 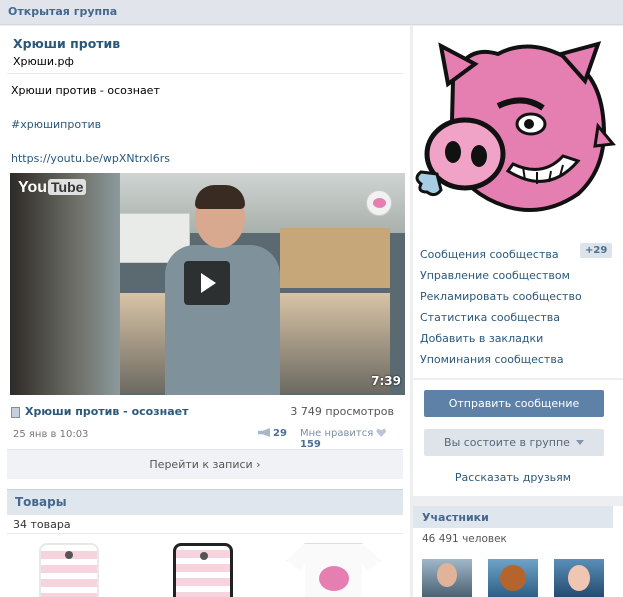 I want to click on video-frame-hair, so click(x=220, y=197).